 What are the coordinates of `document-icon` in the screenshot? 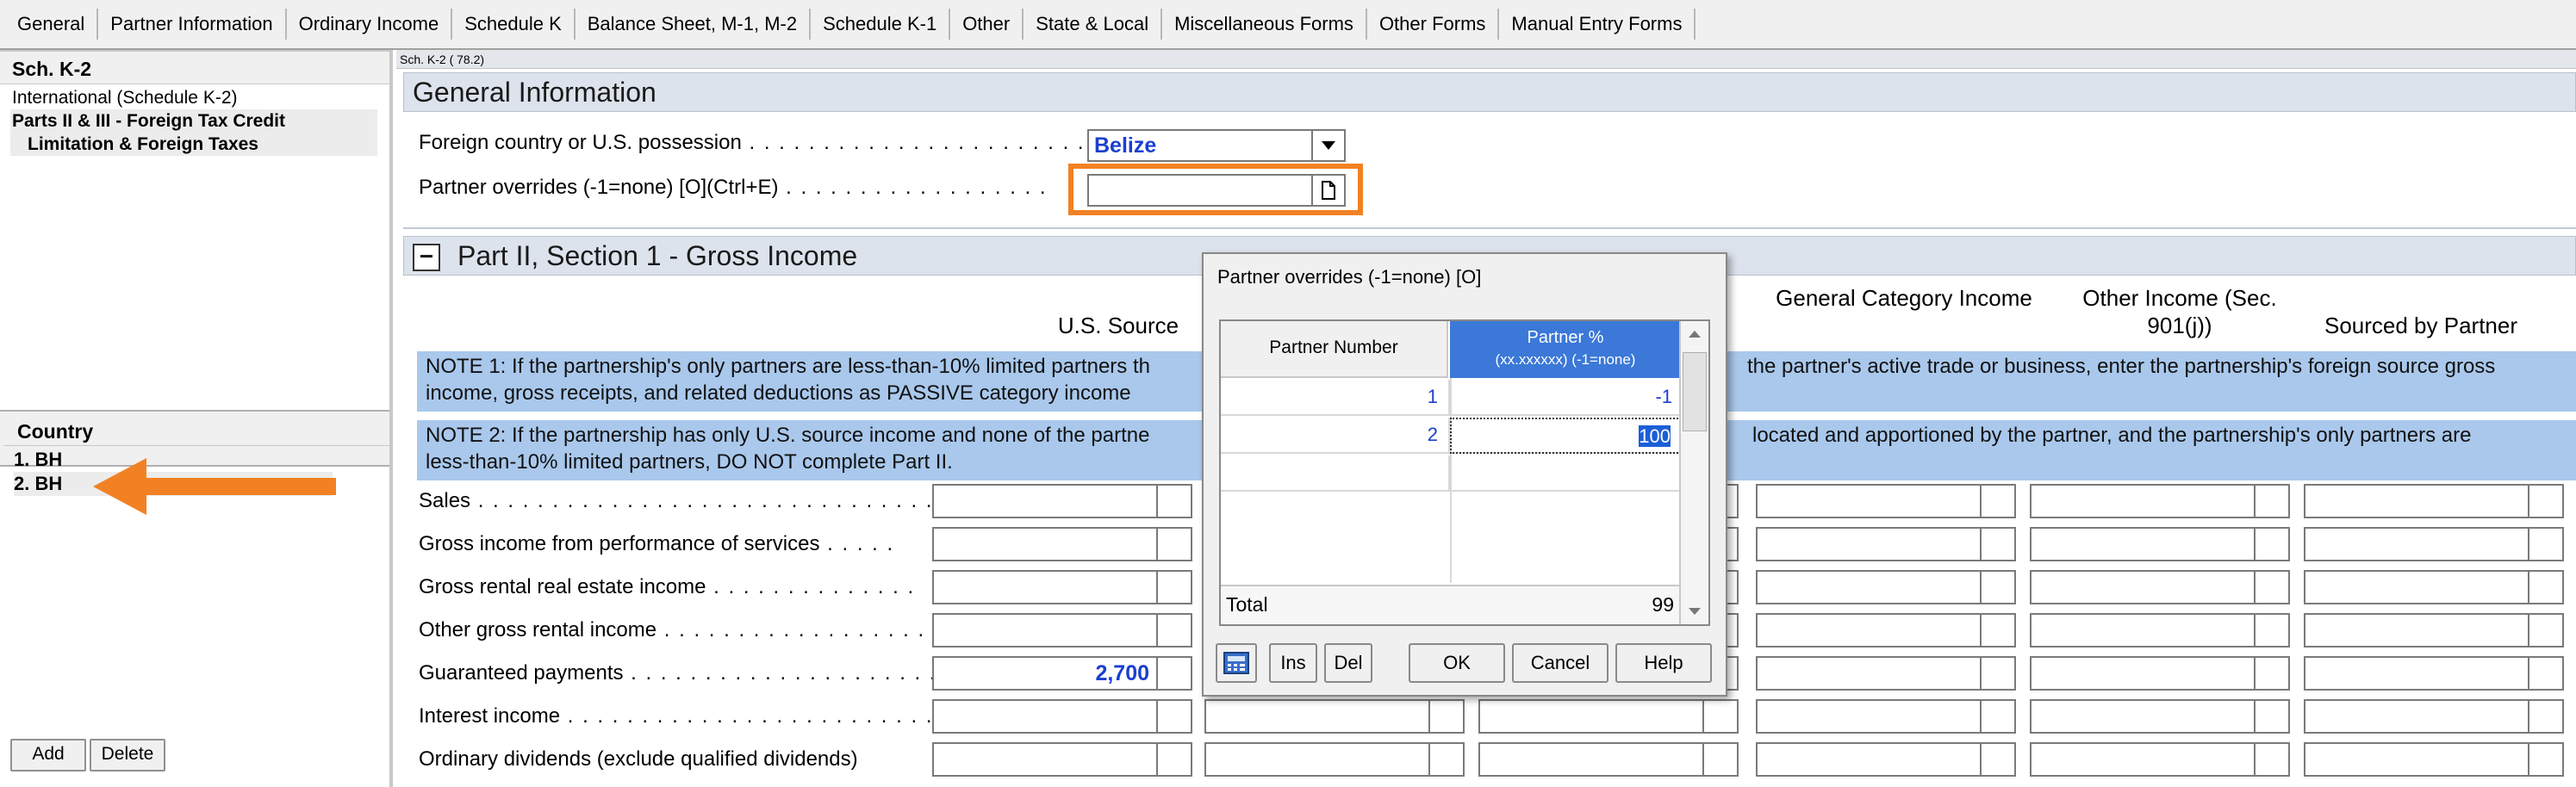 It's located at (1328, 190).